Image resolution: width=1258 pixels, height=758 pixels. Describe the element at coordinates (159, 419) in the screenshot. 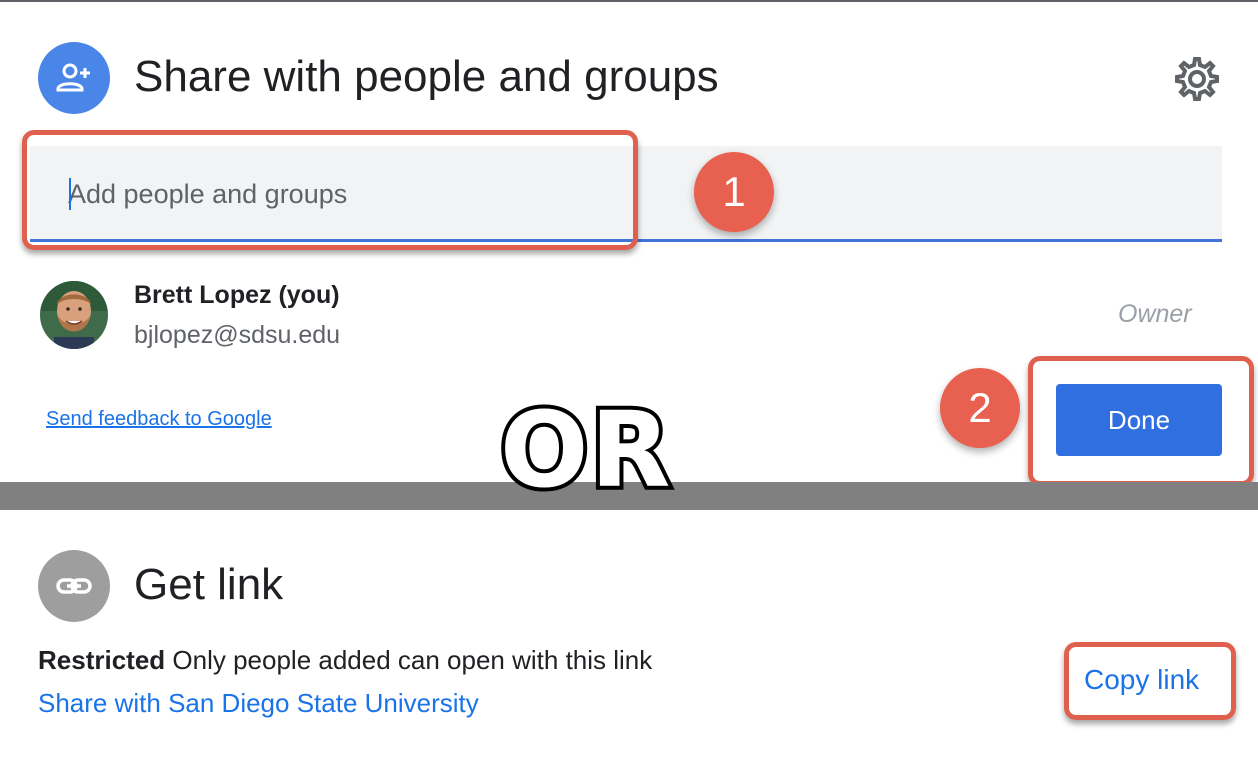

I see `send-feedback-link: Send feedback to Google` at that location.